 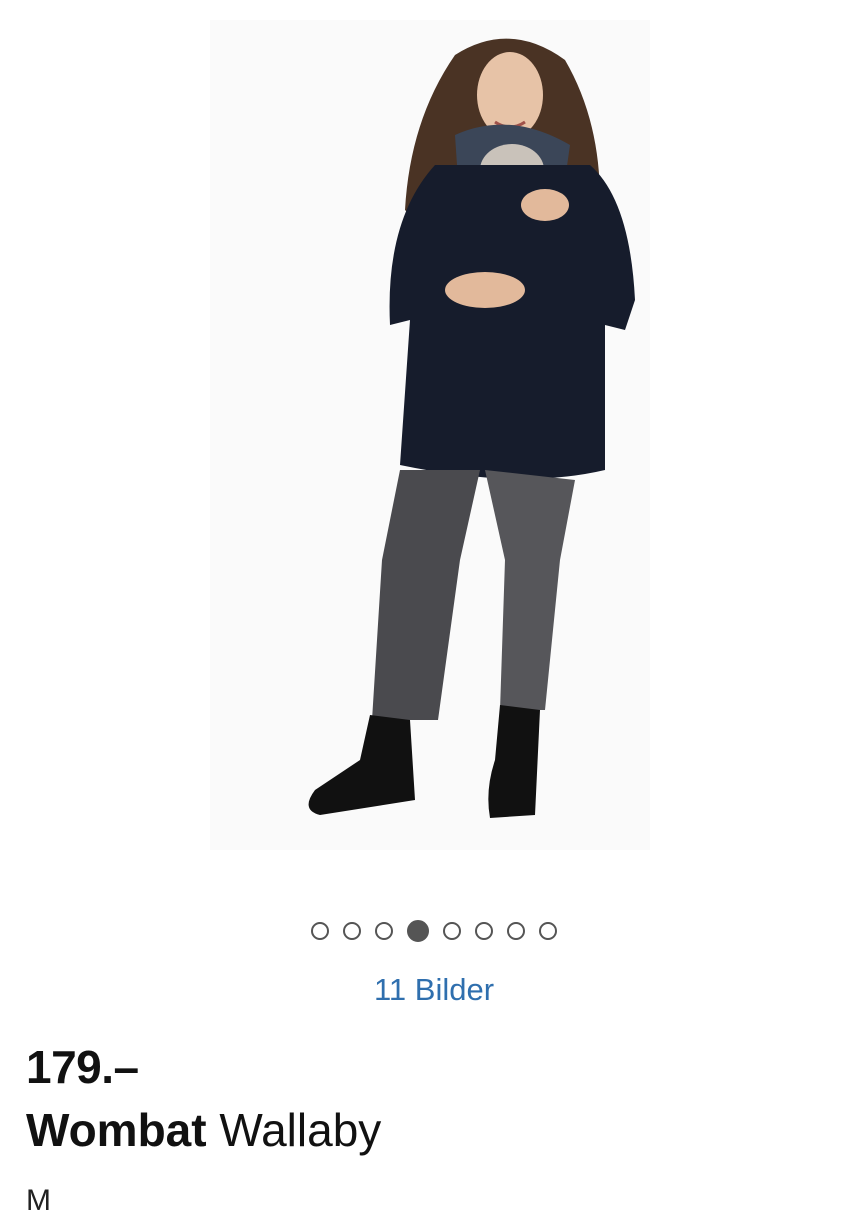 What do you see at coordinates (485, 290) in the screenshot?
I see `hand-left` at bounding box center [485, 290].